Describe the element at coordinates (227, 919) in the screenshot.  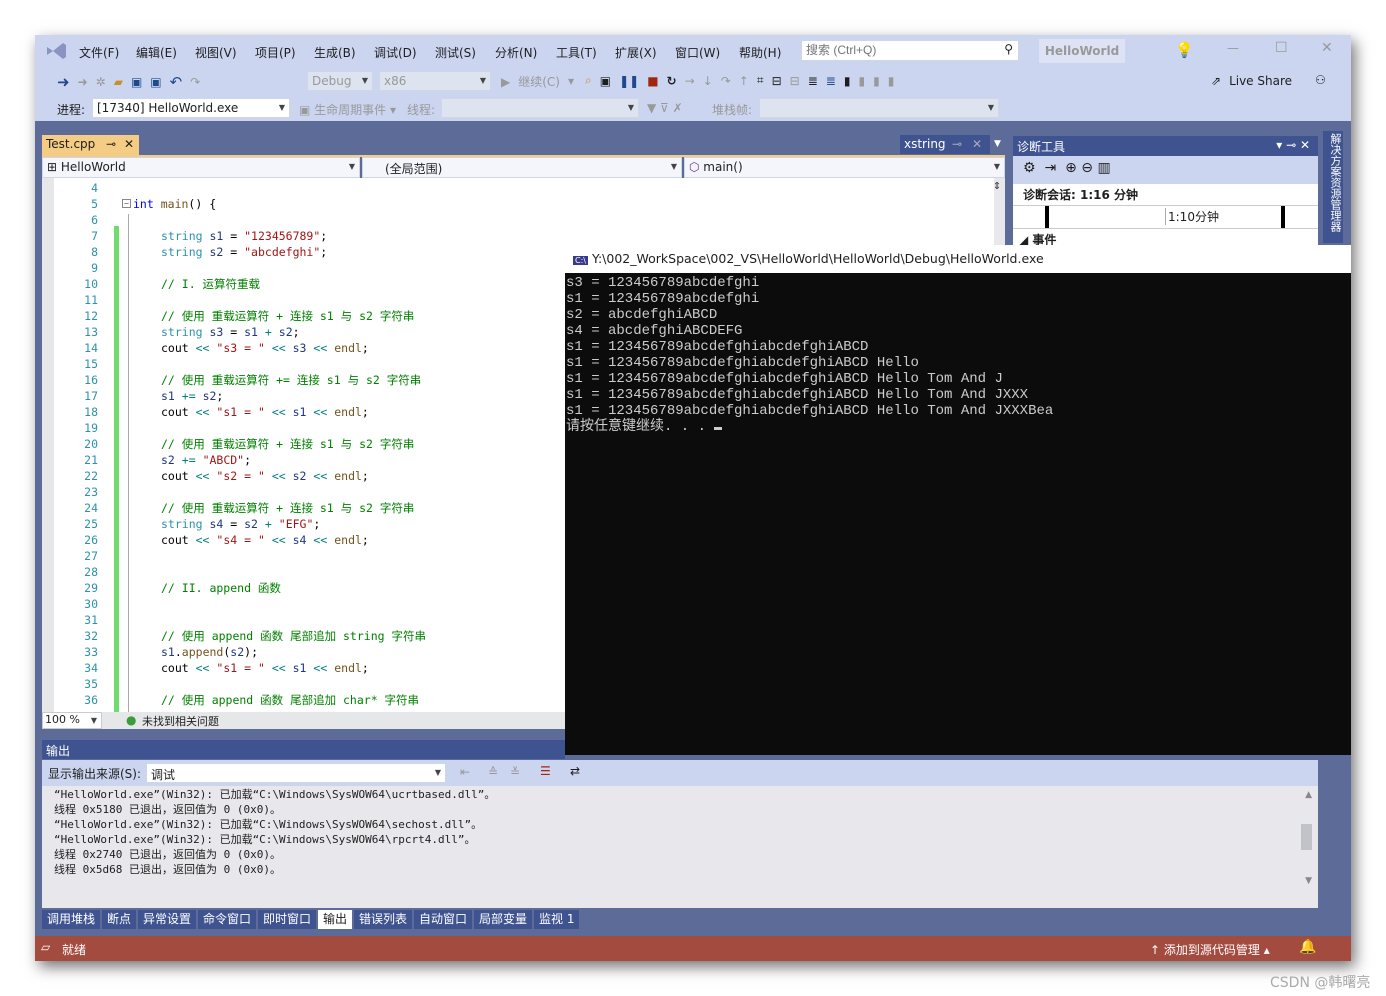
I see `tab-tool-window: 命令窗口` at that location.